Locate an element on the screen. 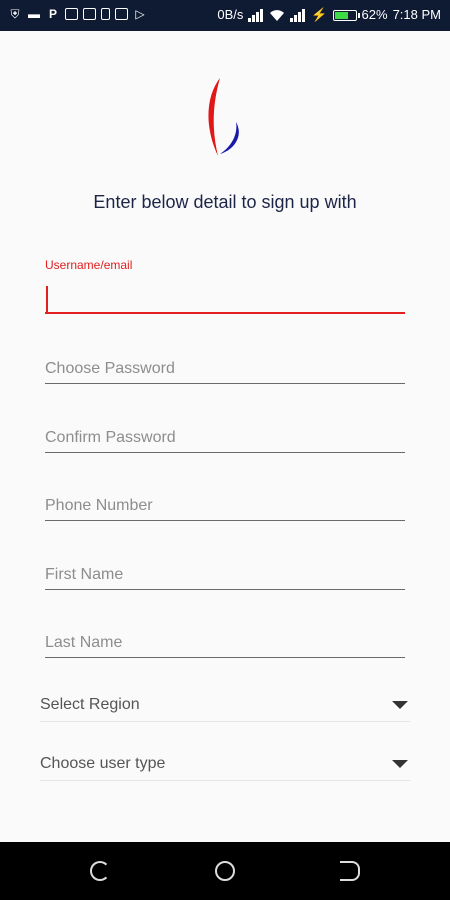  username-input is located at coordinates (225, 299).